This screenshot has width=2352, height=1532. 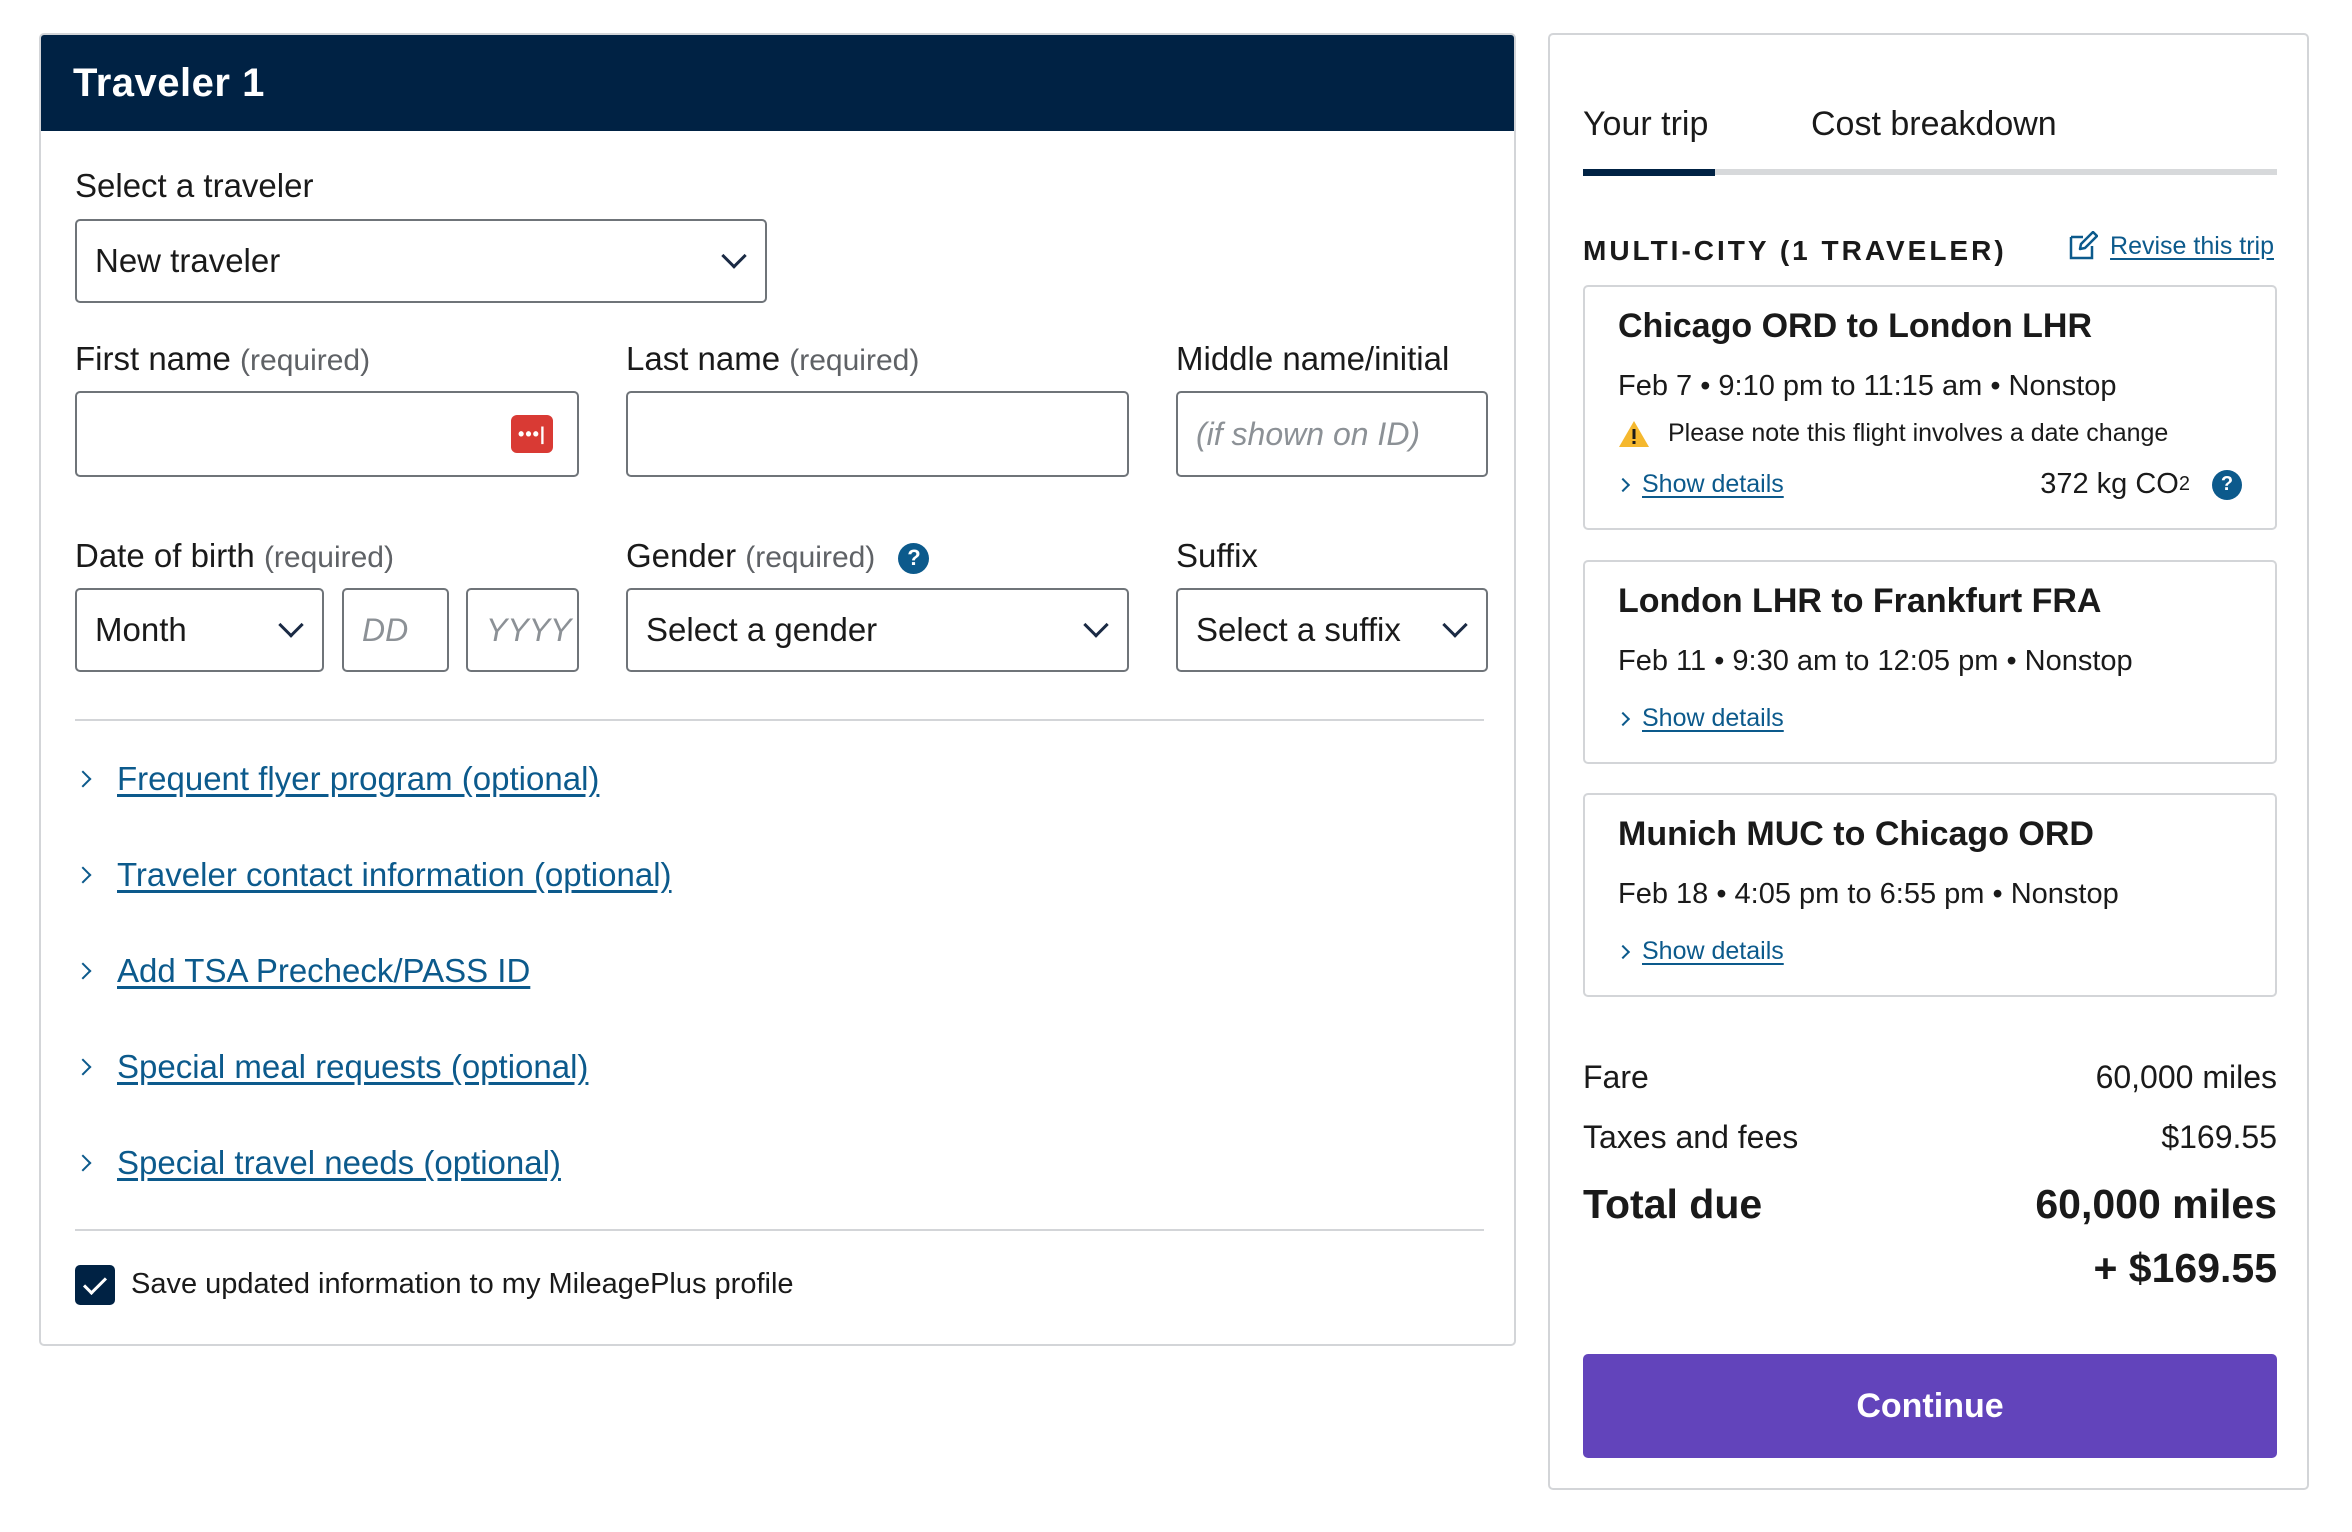 What do you see at coordinates (681, 555) in the screenshot?
I see `gender-label-text: Gender` at bounding box center [681, 555].